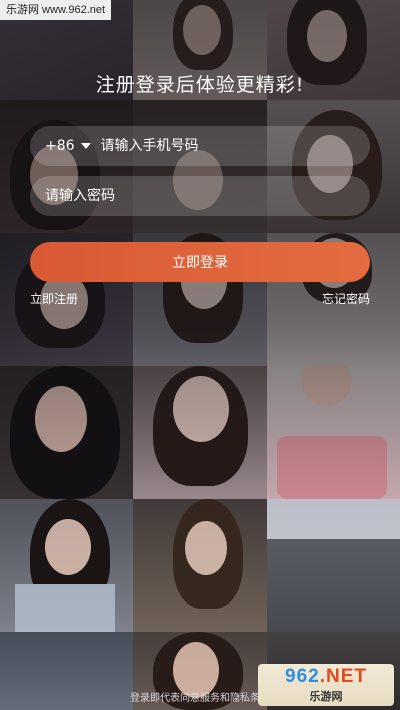  I want to click on watermark-top: 乐游网 www.962.net, so click(56, 10).